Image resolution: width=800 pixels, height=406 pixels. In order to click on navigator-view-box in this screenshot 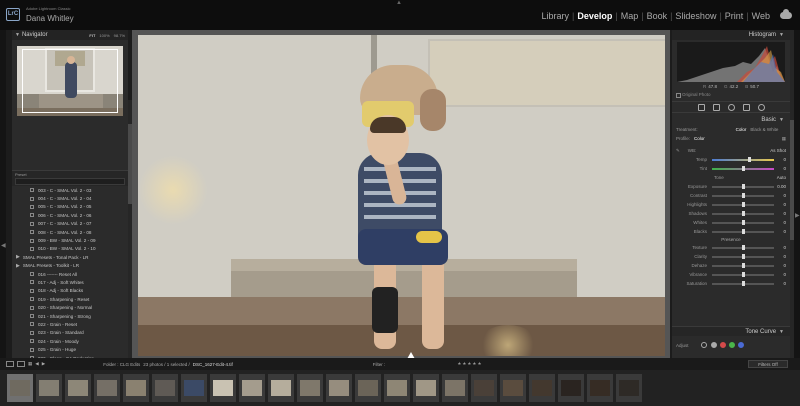, I will do `click(70, 81)`.